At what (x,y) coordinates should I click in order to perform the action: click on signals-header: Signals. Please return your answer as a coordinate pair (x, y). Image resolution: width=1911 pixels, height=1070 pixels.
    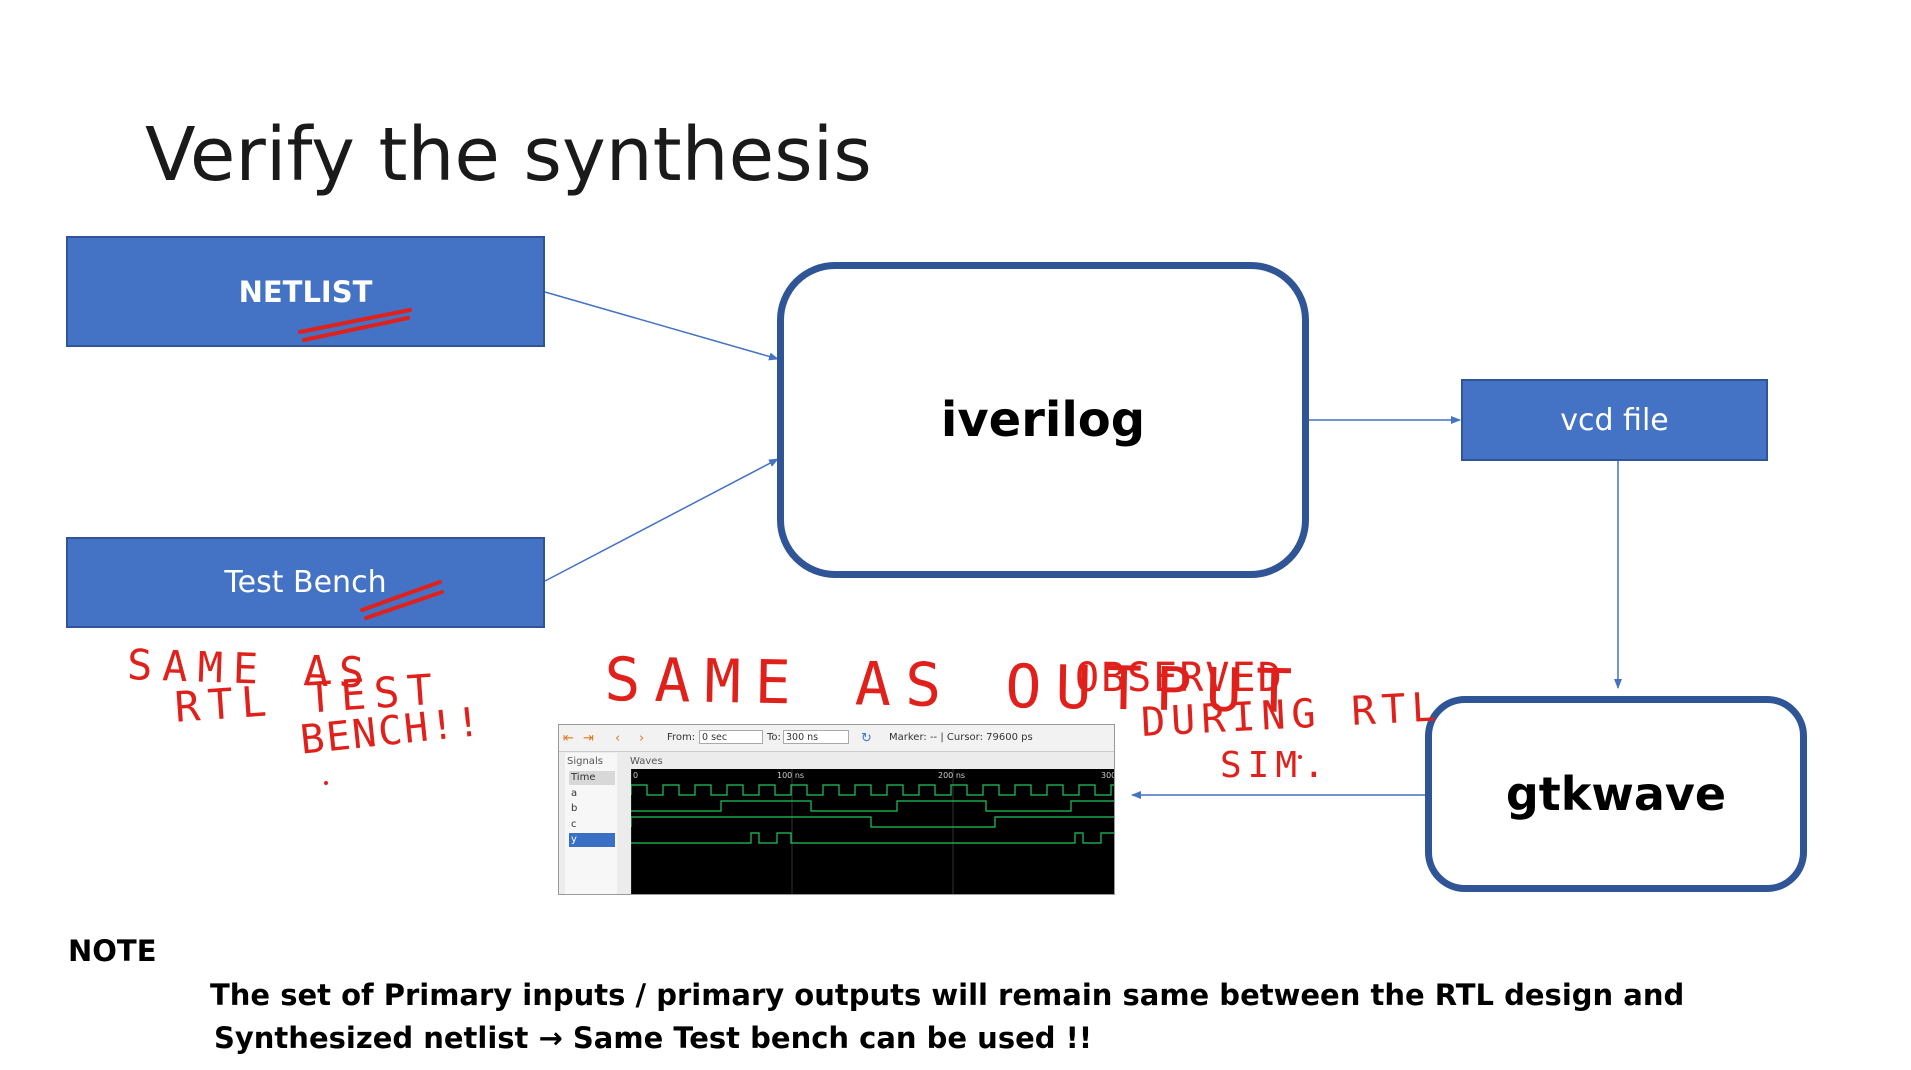
    Looking at the image, I should click on (585, 761).